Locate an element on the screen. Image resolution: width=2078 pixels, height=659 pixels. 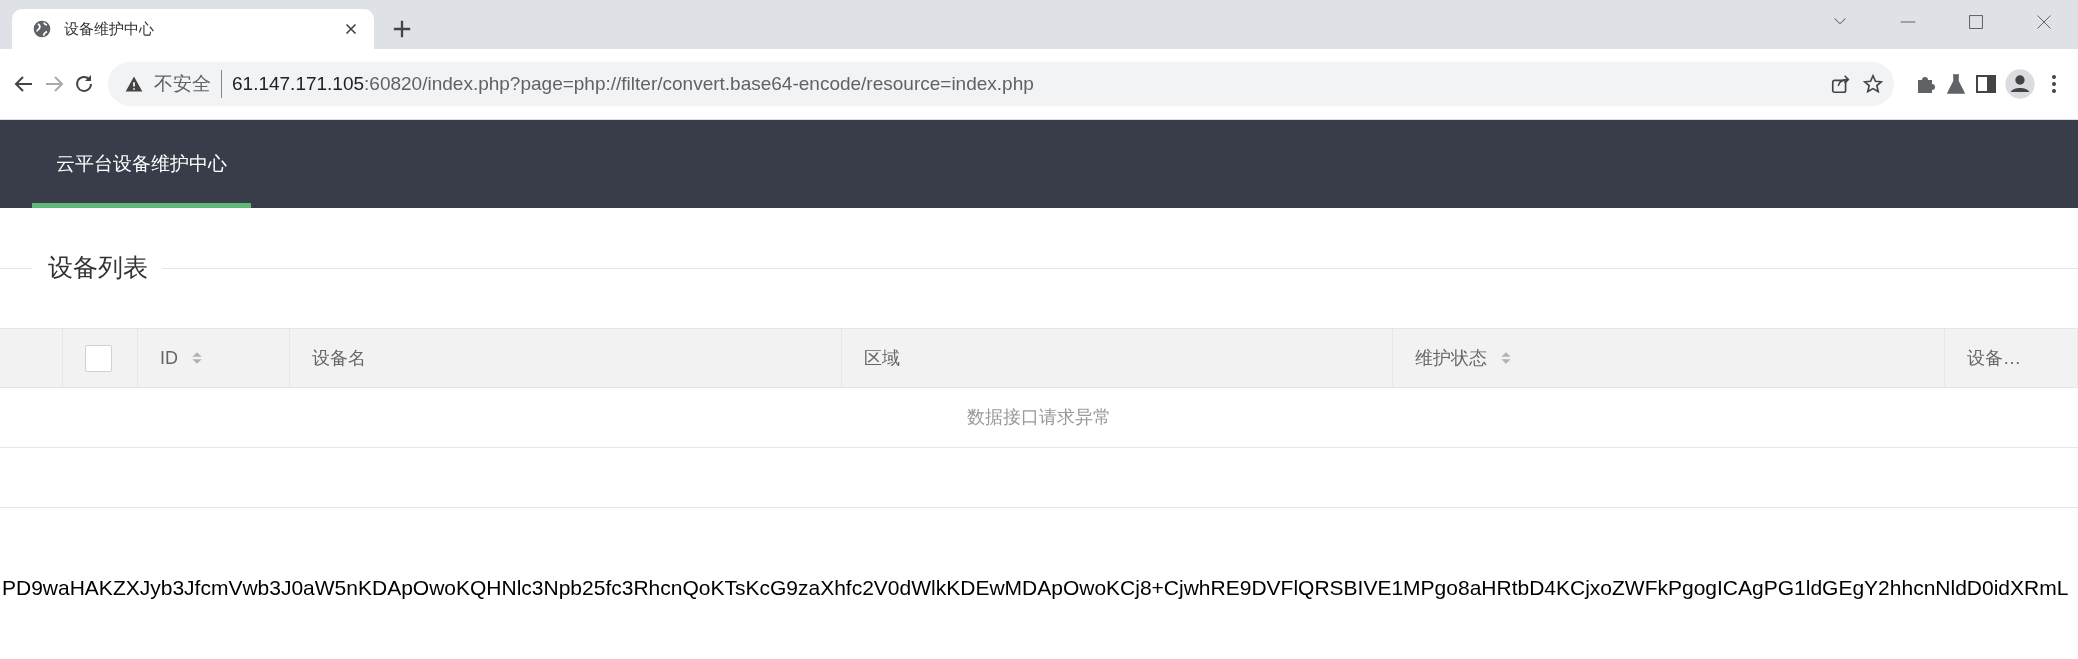
globe-icon is located at coordinates (42, 29).